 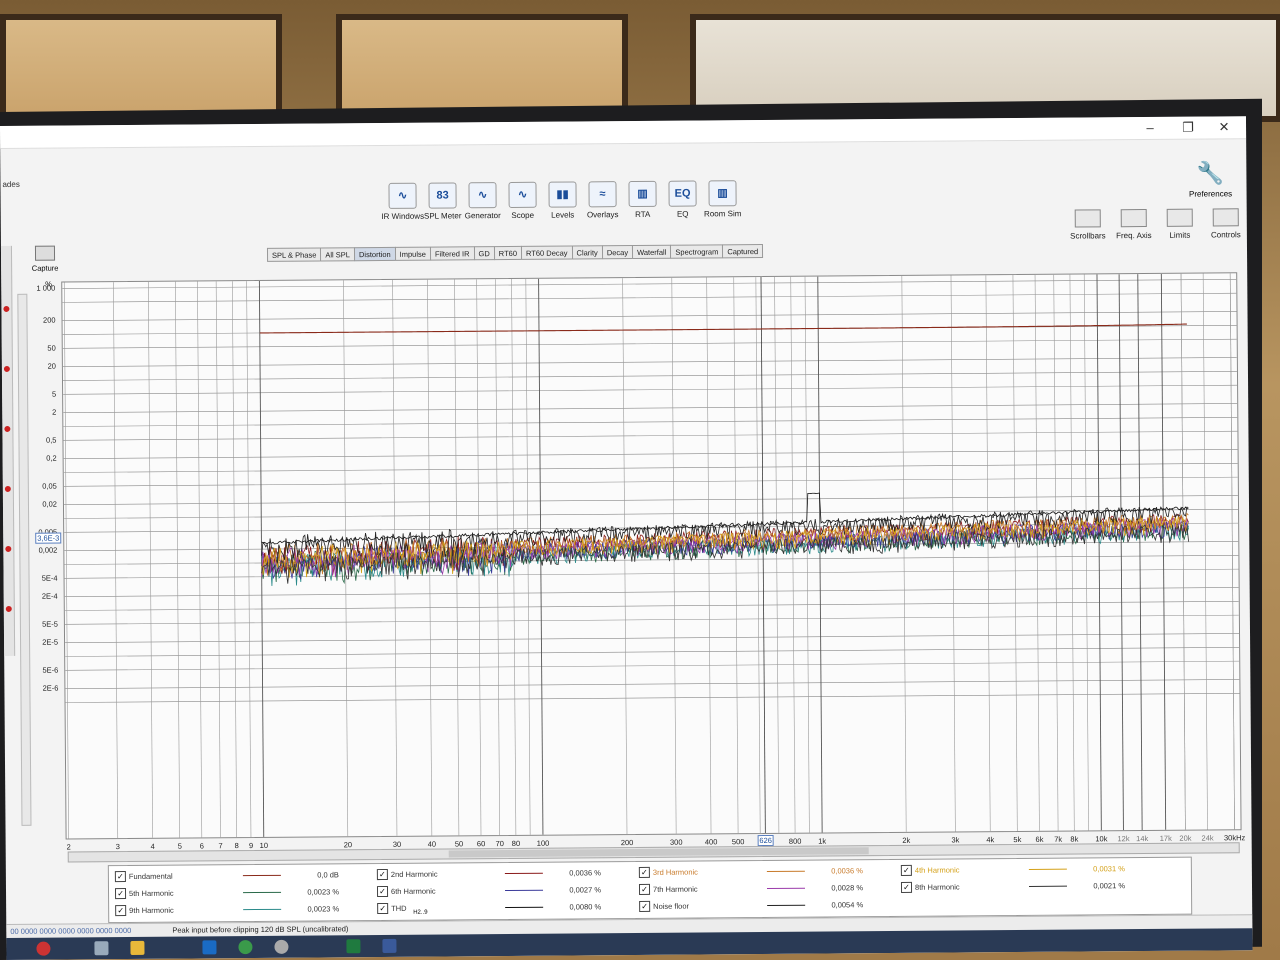 I want to click on file-explorer-icon, so click(x=137, y=948).